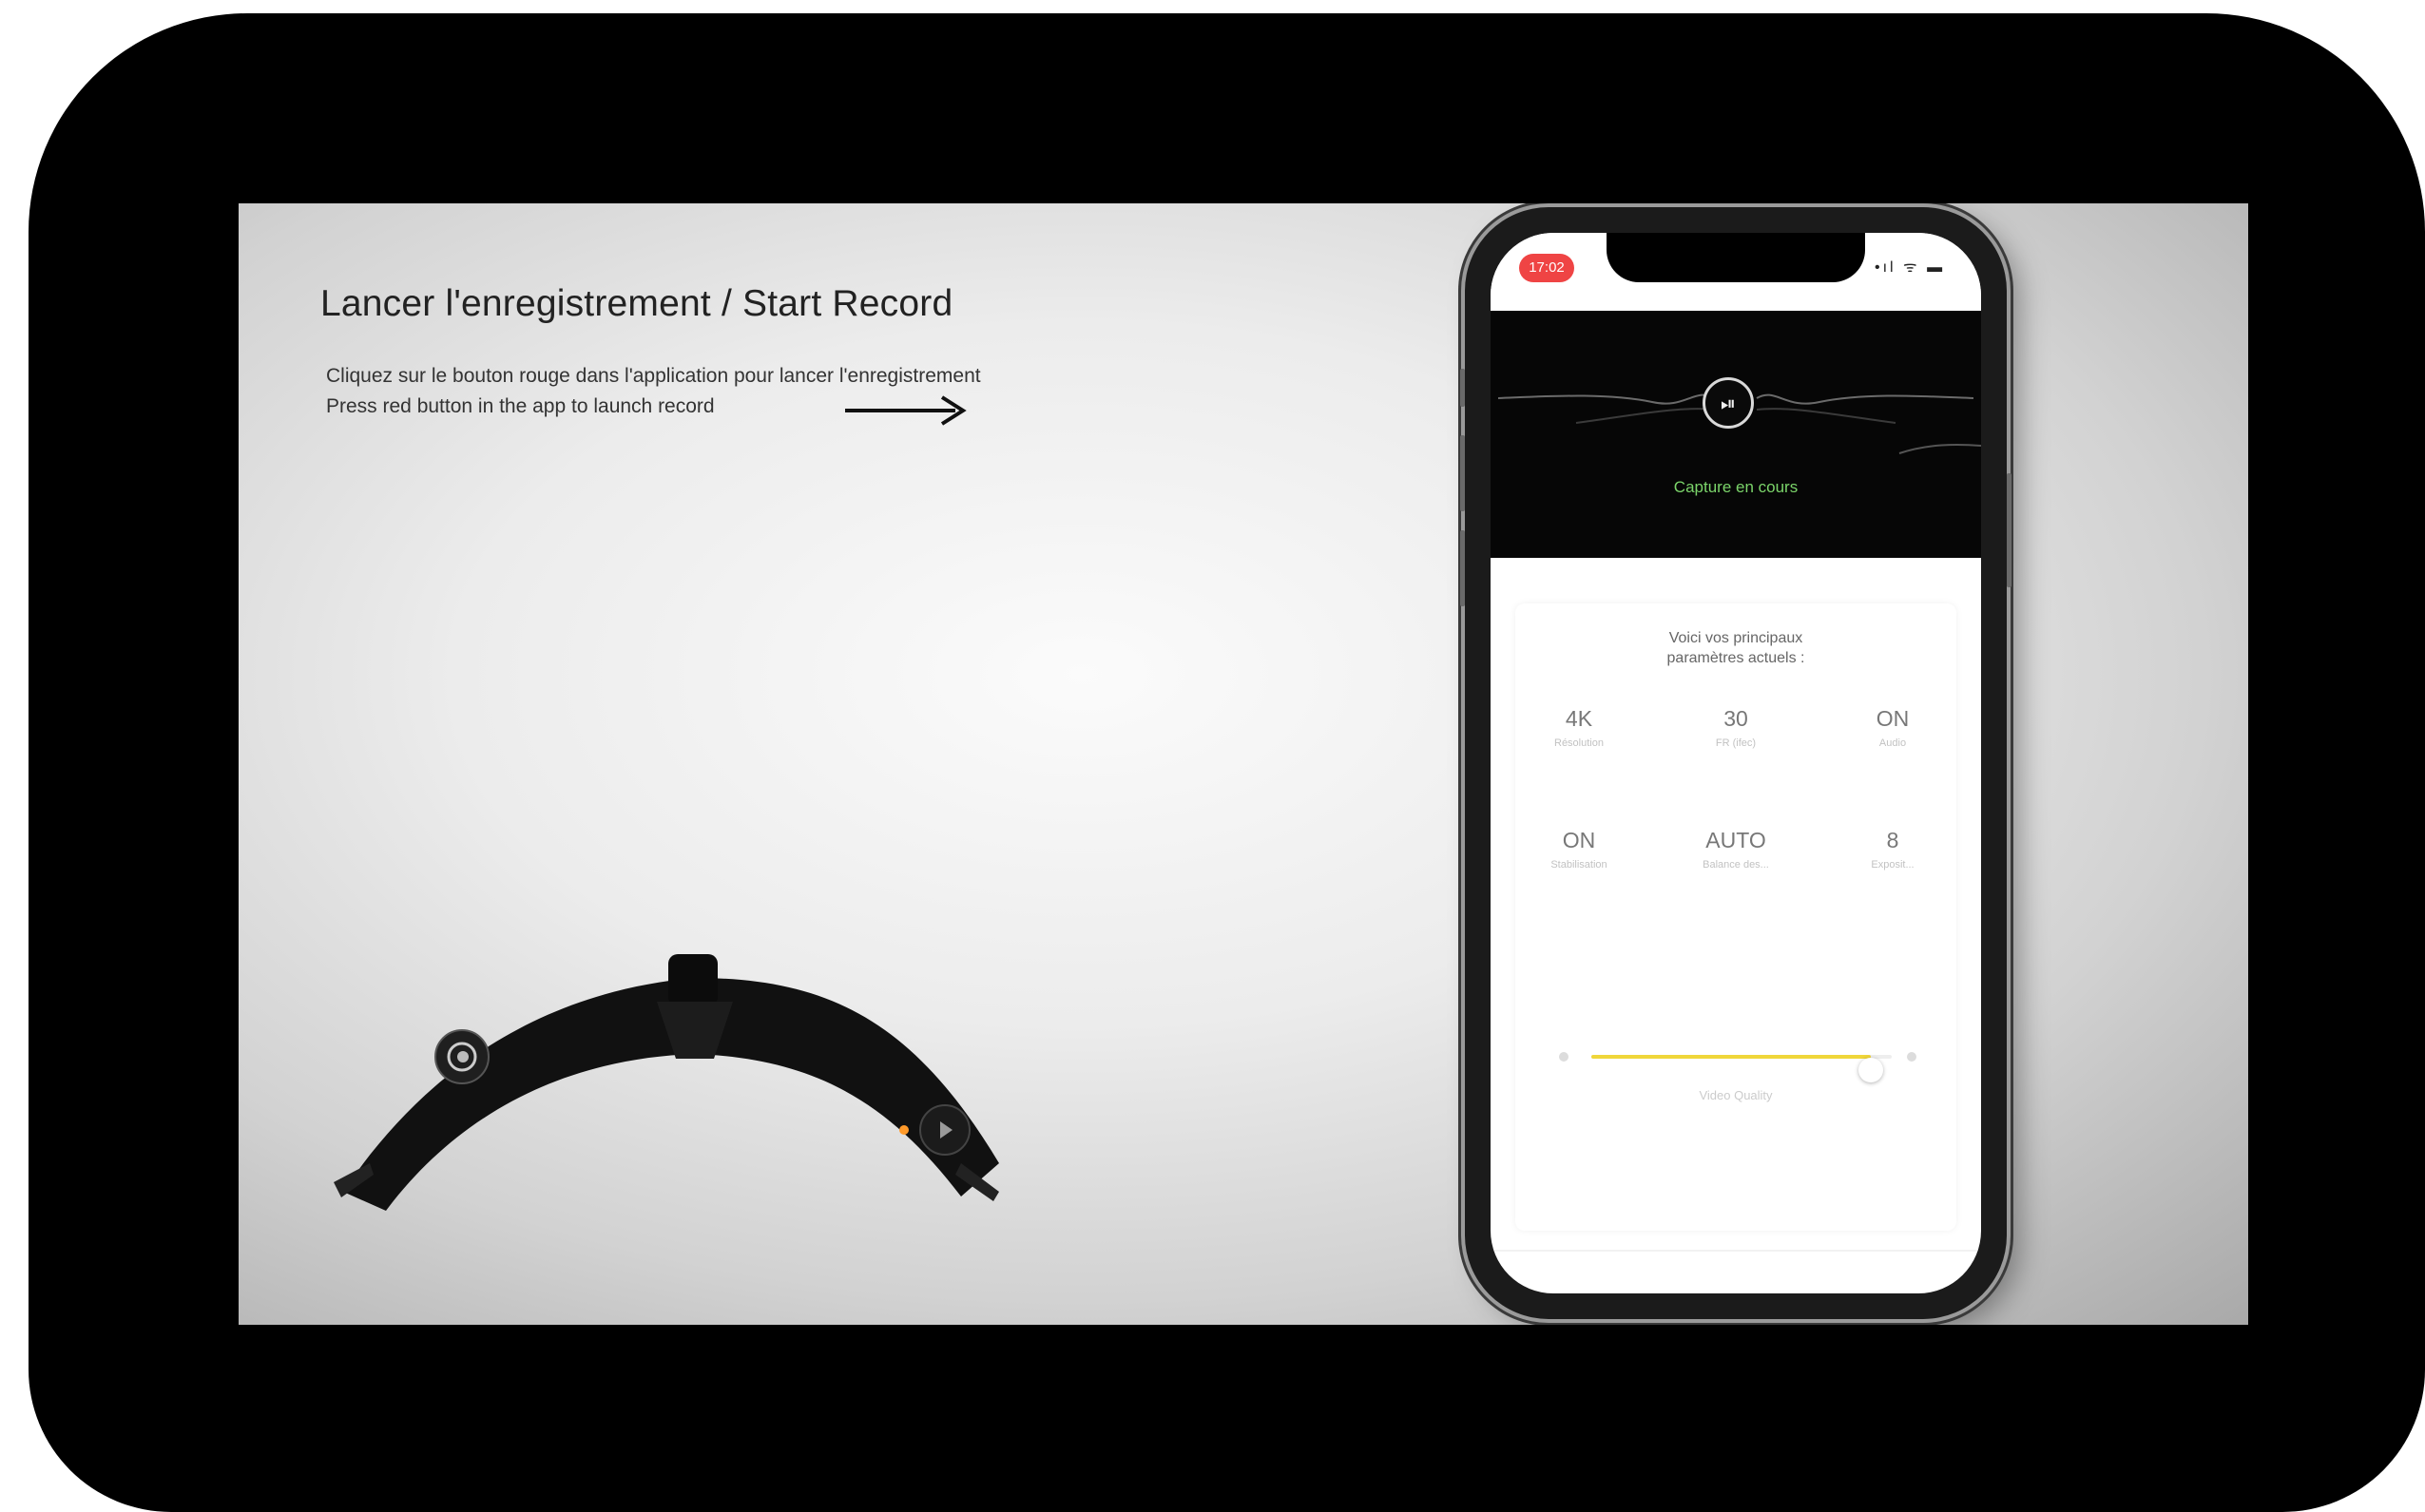 The height and width of the screenshot is (1512, 2425). What do you see at coordinates (1462, 568) in the screenshot?
I see `volume-down-button` at bounding box center [1462, 568].